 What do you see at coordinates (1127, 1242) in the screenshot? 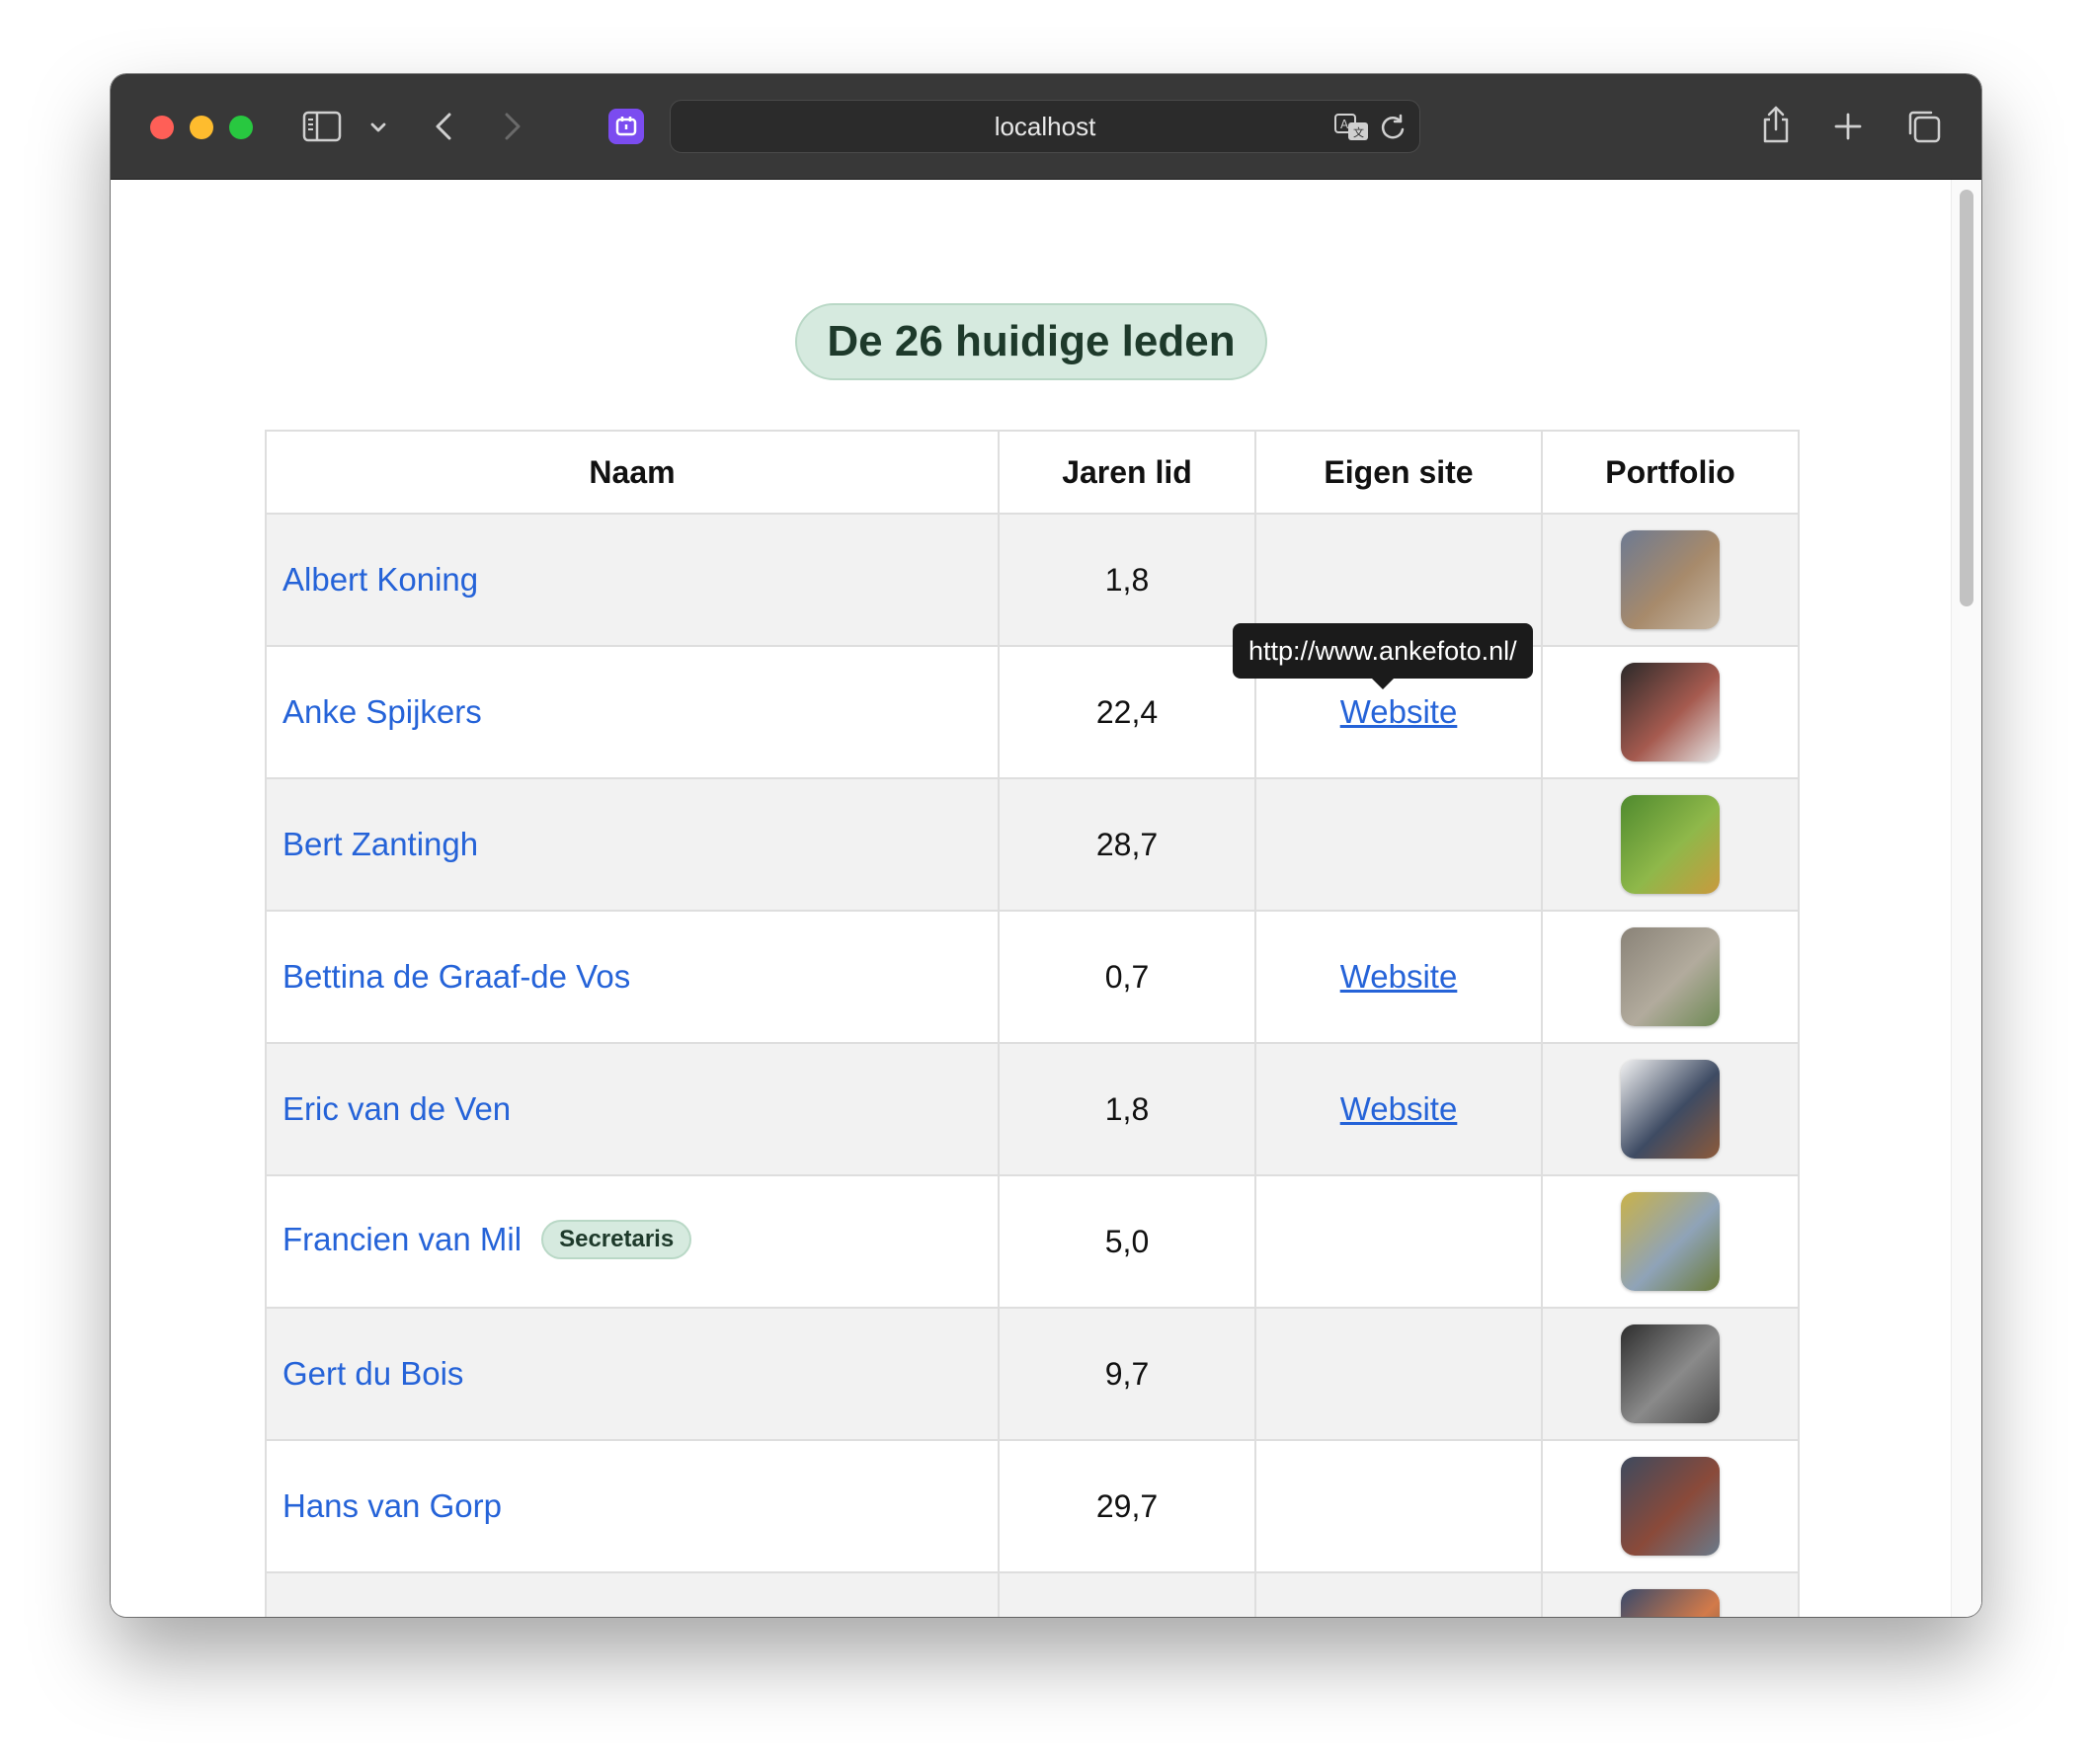
I see `member-years-cell: 5,0` at bounding box center [1127, 1242].